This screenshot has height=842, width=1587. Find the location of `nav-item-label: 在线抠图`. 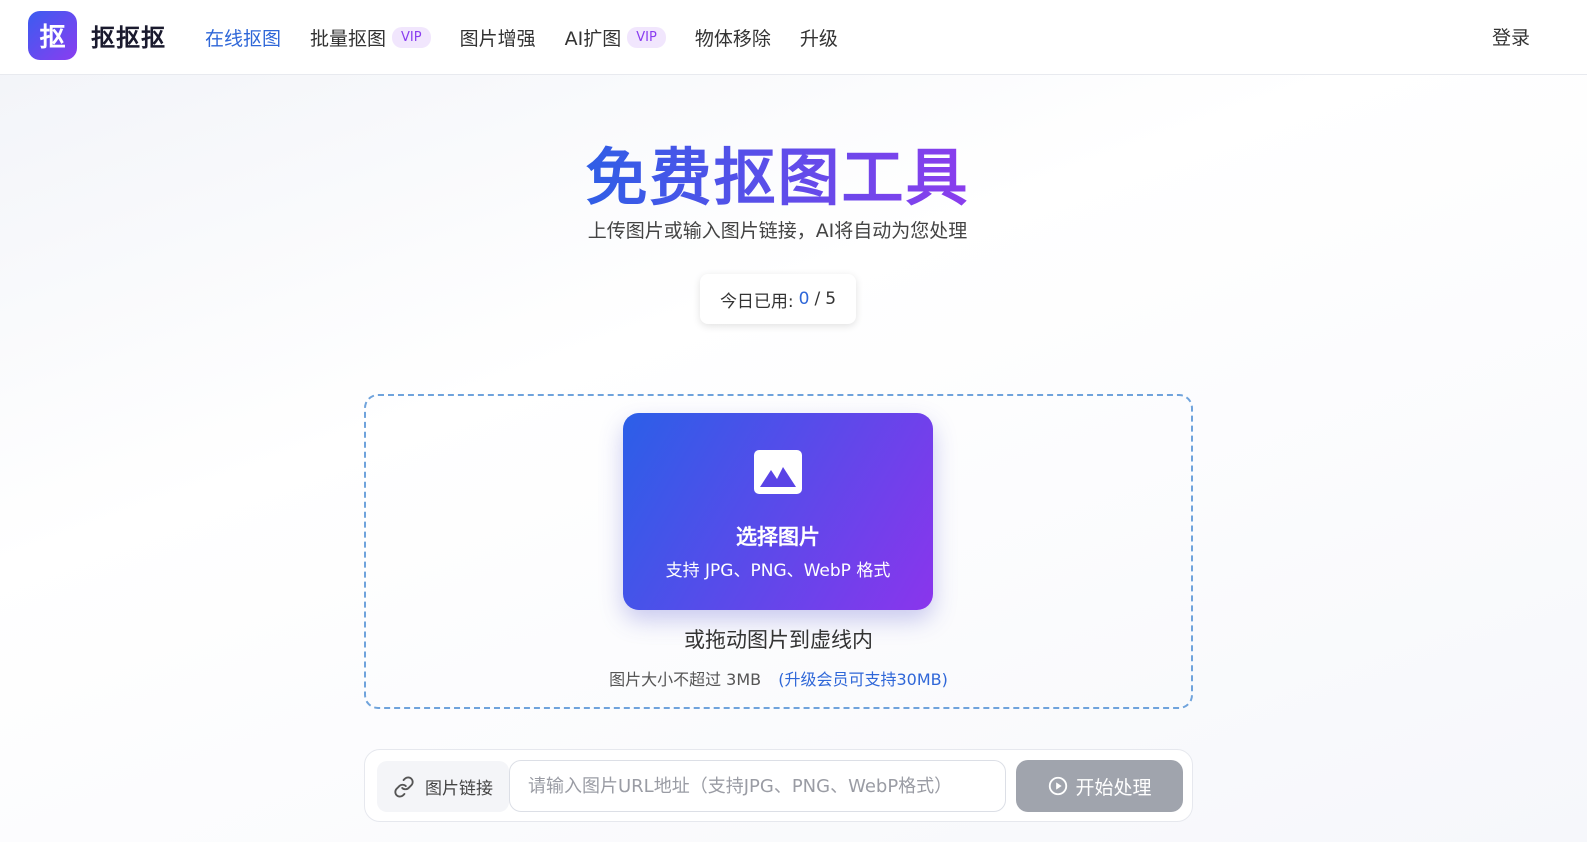

nav-item-label: 在线抠图 is located at coordinates (243, 39).